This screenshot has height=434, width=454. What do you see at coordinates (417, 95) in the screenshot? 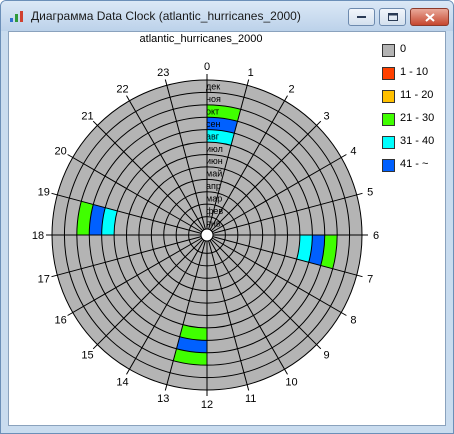
I see `legend-label: 11 - 20` at bounding box center [417, 95].